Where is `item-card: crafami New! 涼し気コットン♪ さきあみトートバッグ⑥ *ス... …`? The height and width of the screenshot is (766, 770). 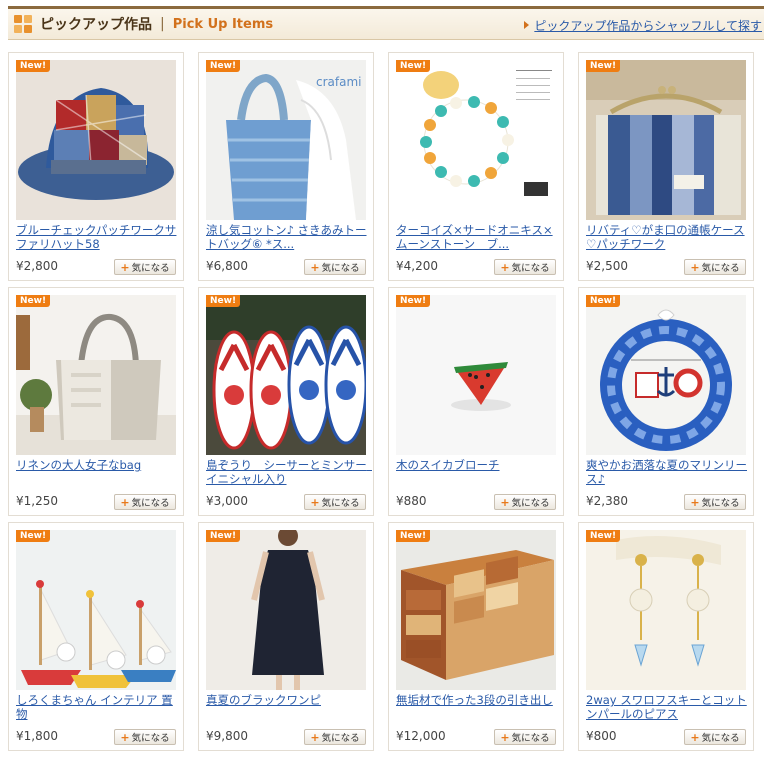 item-card: crafami New! 涼し気コットン♪ さきあみトートバッグ⑥ *ス... … is located at coordinates (286, 166).